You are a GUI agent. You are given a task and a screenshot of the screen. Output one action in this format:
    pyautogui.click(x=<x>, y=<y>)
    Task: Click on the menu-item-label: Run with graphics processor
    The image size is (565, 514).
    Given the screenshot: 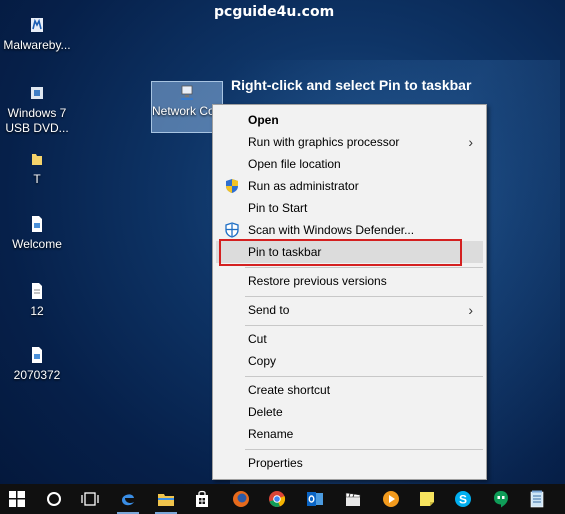 What is the action you would take?
    pyautogui.click(x=324, y=142)
    